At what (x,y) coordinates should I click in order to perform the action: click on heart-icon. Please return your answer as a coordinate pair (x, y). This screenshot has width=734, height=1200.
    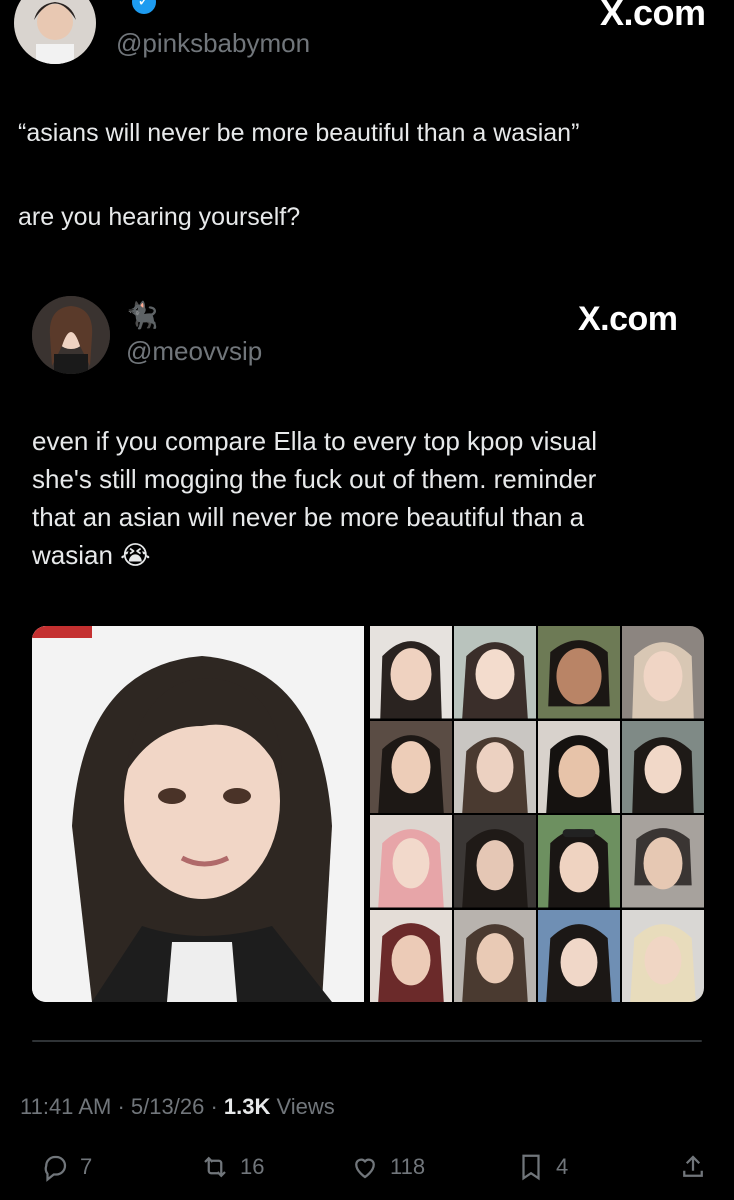
    Looking at the image, I should click on (365, 1168).